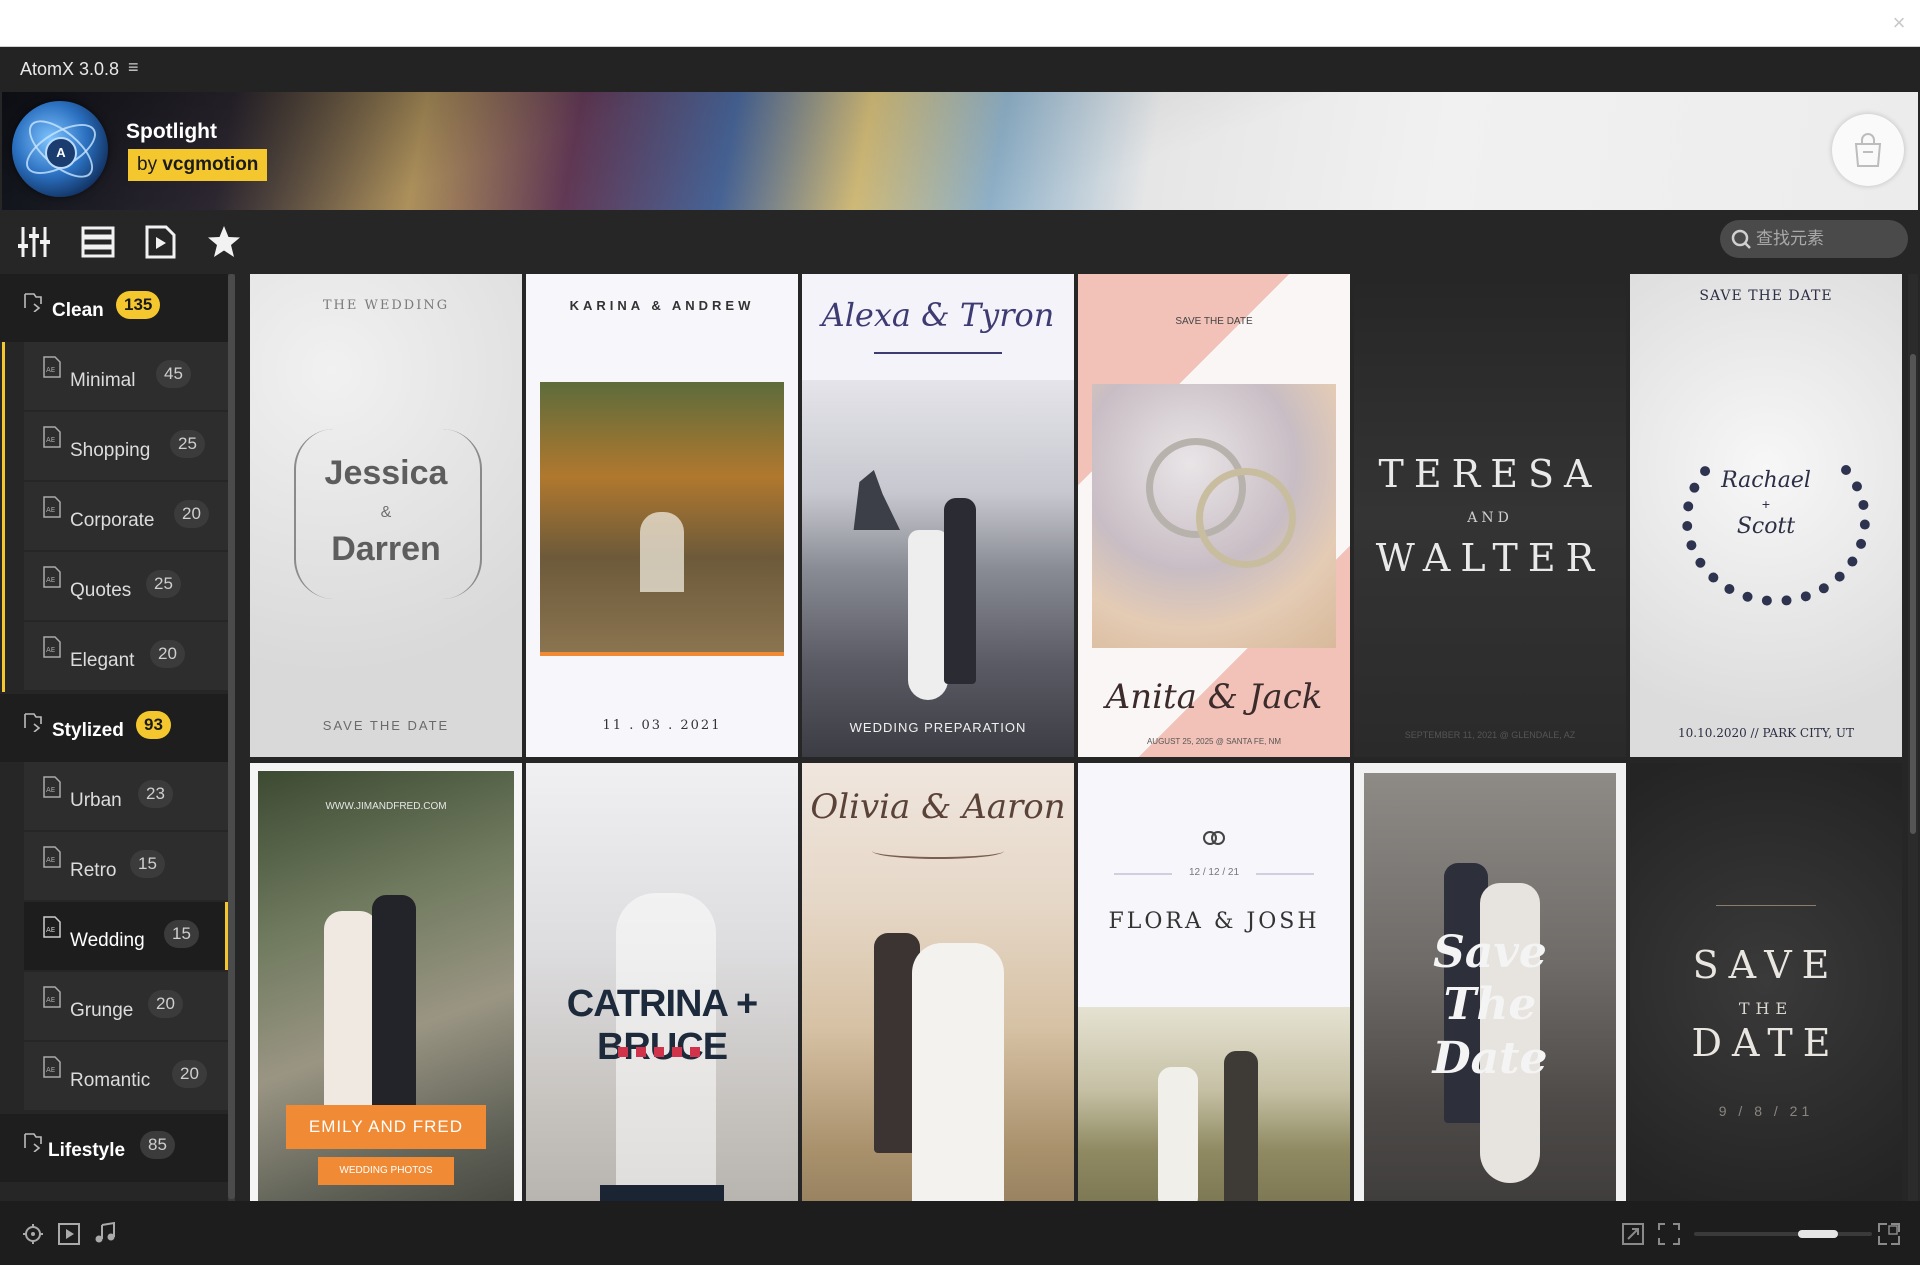  I want to click on template-card-flora: 12 / 12 / 21 FLORA & JOSH, so click(1214, 982).